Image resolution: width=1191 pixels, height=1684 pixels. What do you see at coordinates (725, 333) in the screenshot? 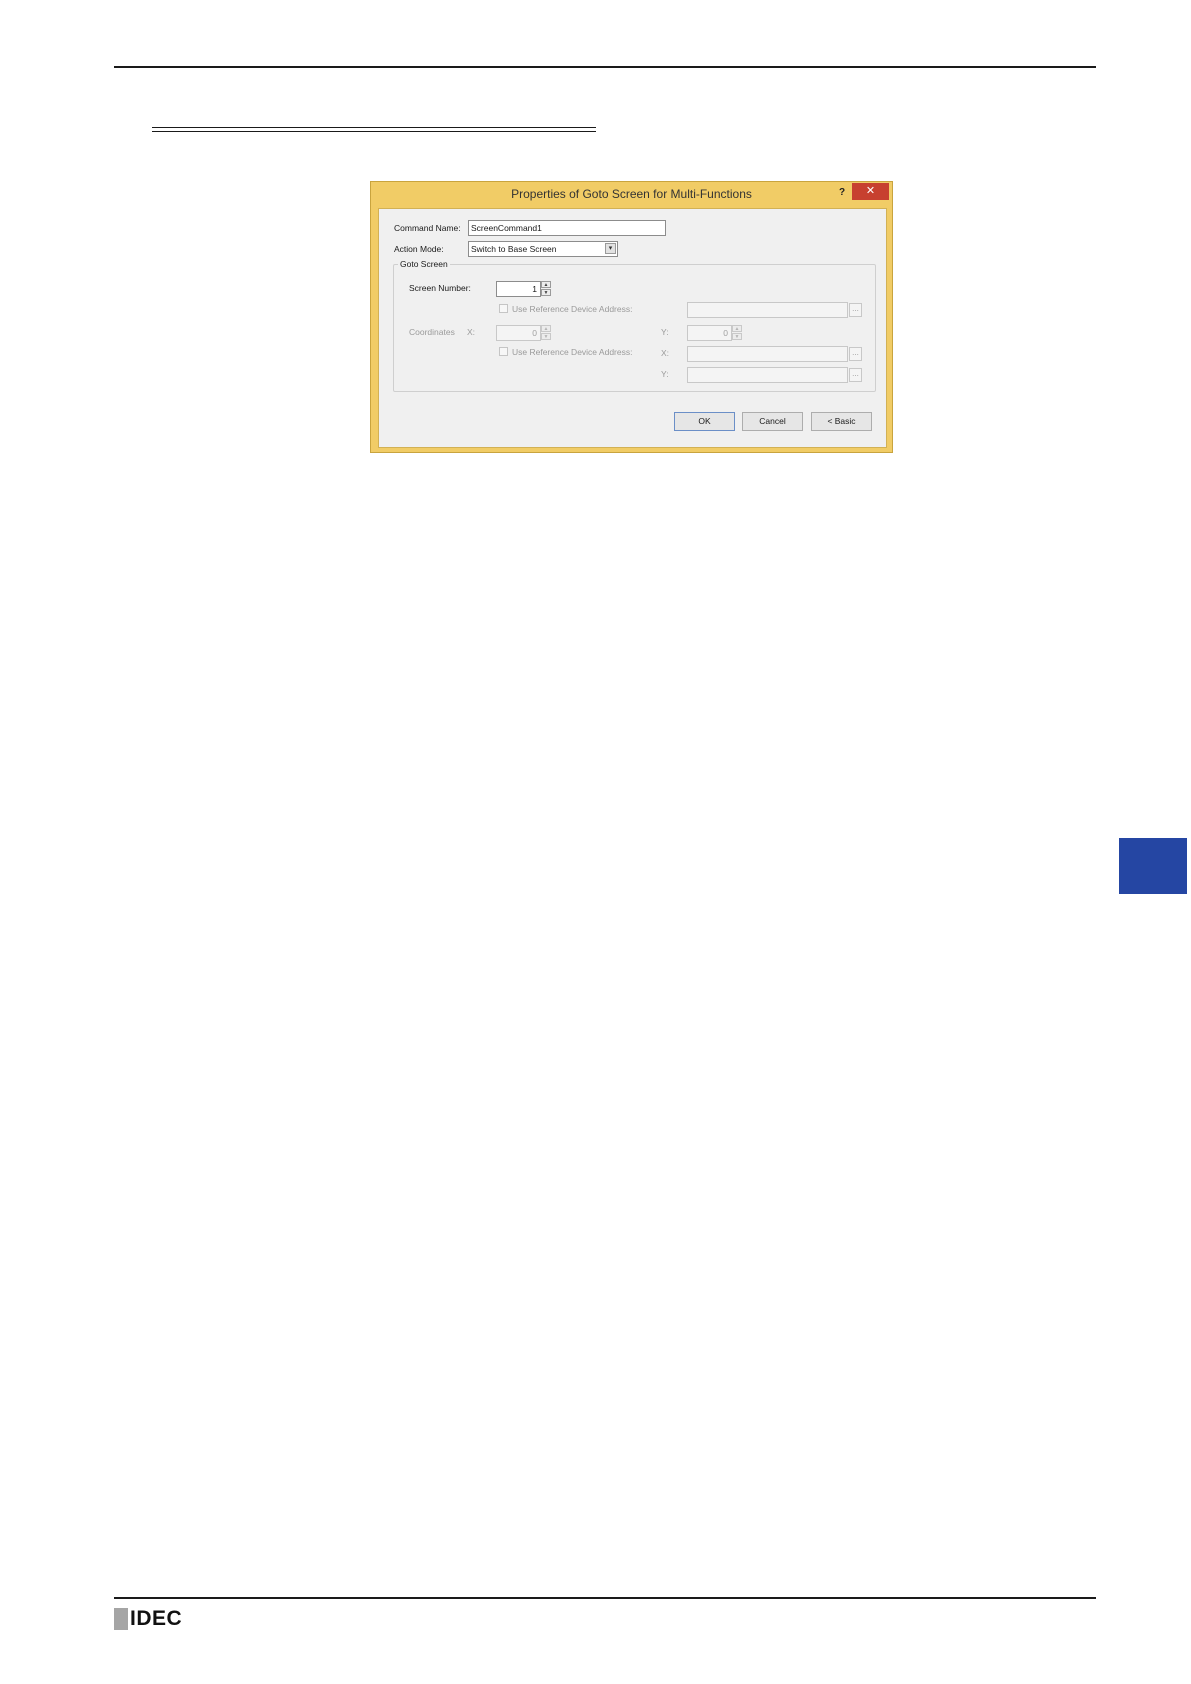
I see `coordinates-y-value: 0` at bounding box center [725, 333].